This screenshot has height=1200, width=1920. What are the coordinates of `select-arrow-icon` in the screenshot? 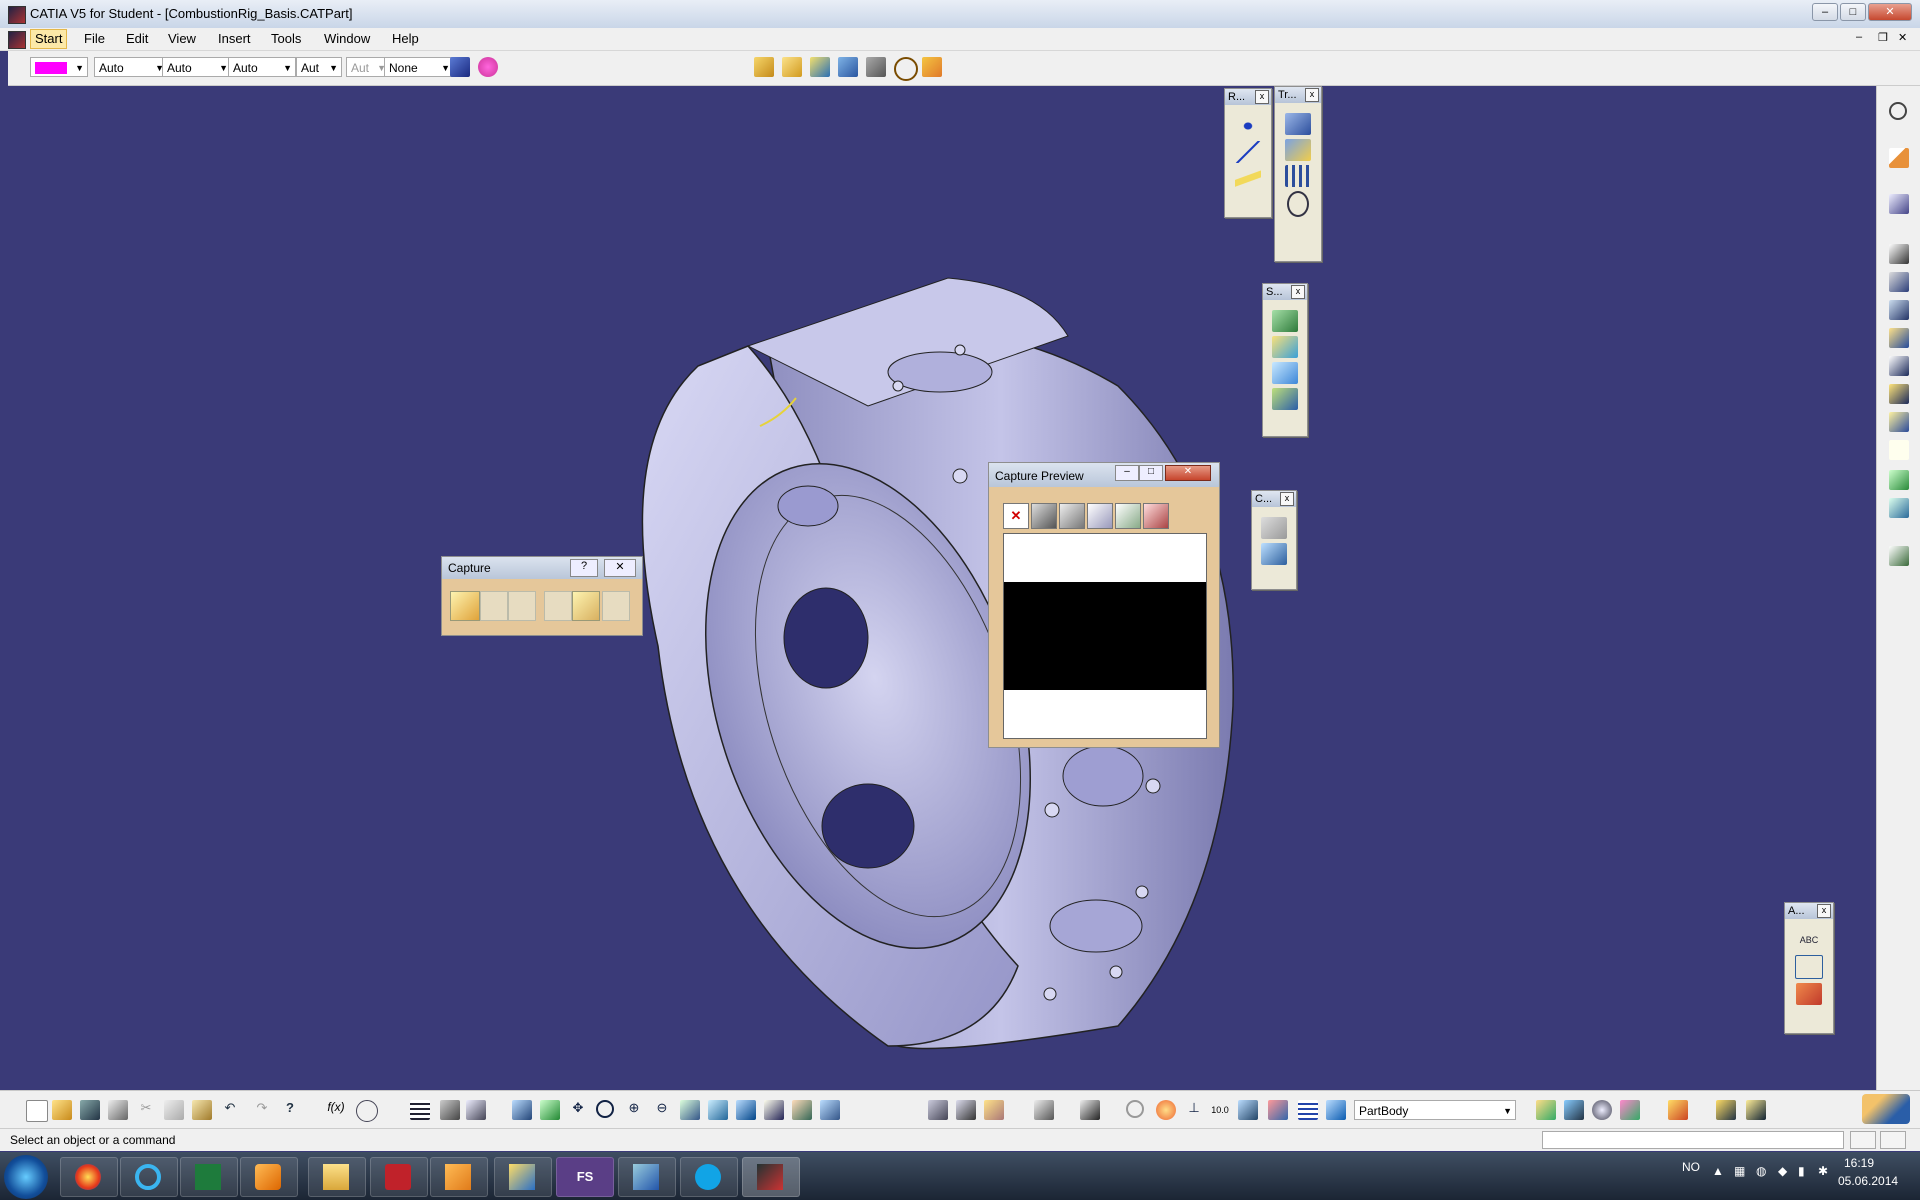 It's located at (1899, 158).